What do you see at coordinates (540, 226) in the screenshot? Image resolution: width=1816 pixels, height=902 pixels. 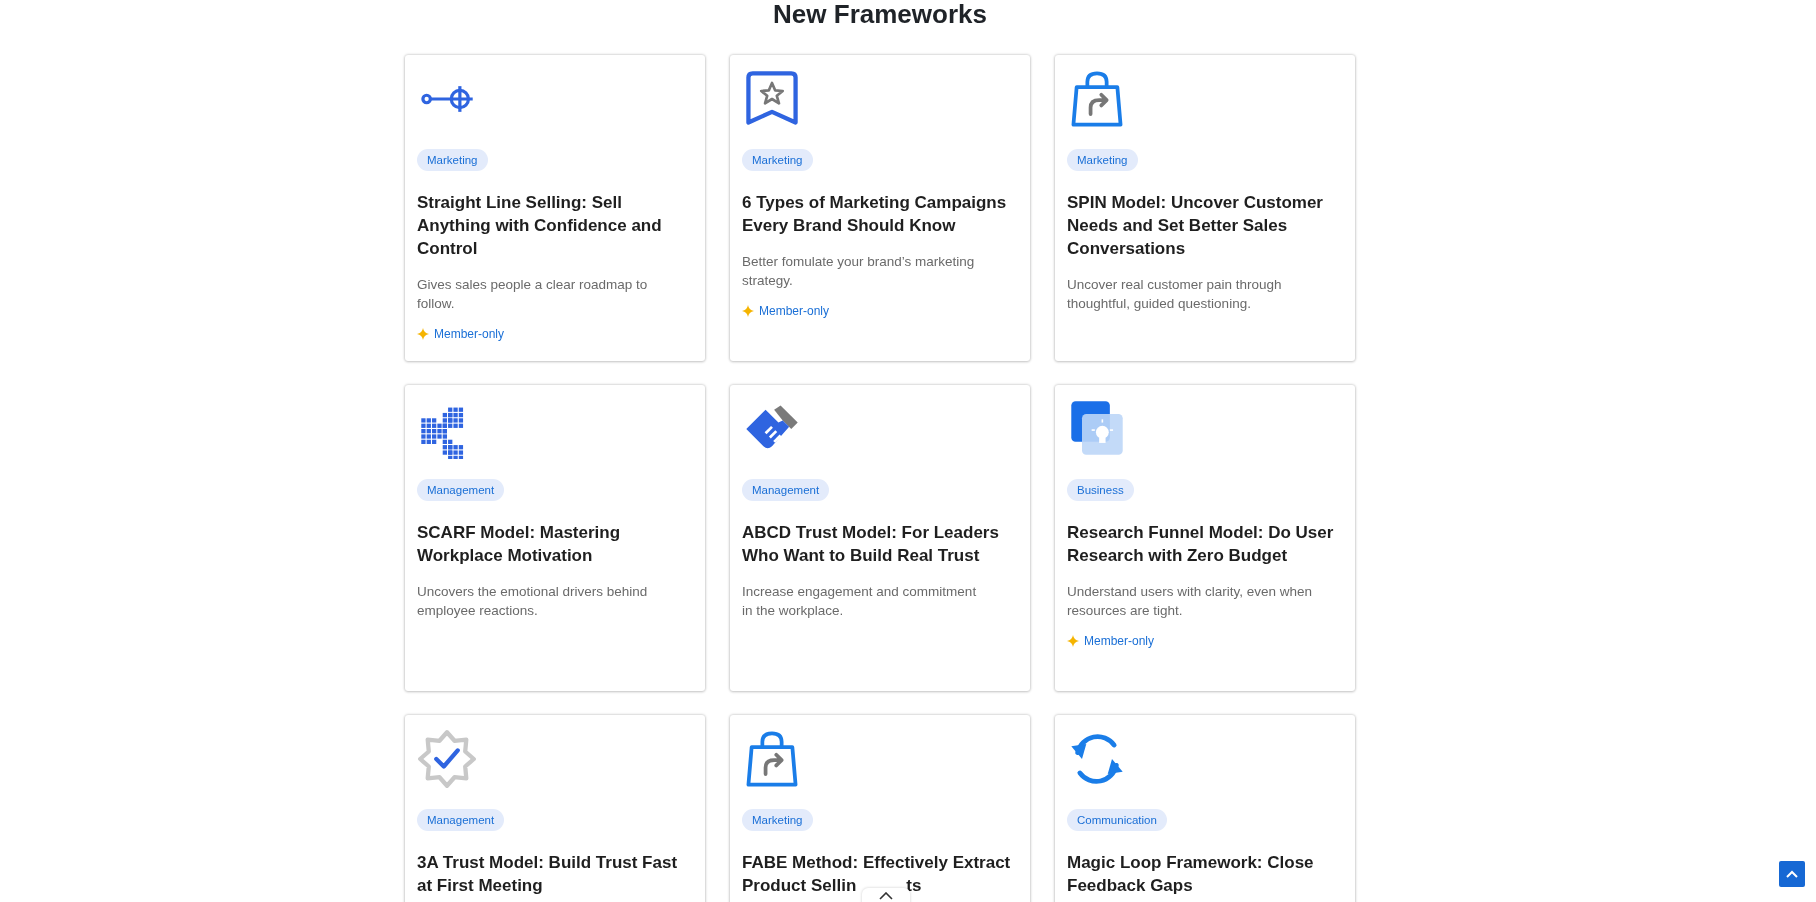 I see `card-title: Straight Line Selling: Sell Anything with Confidence and Control` at bounding box center [540, 226].